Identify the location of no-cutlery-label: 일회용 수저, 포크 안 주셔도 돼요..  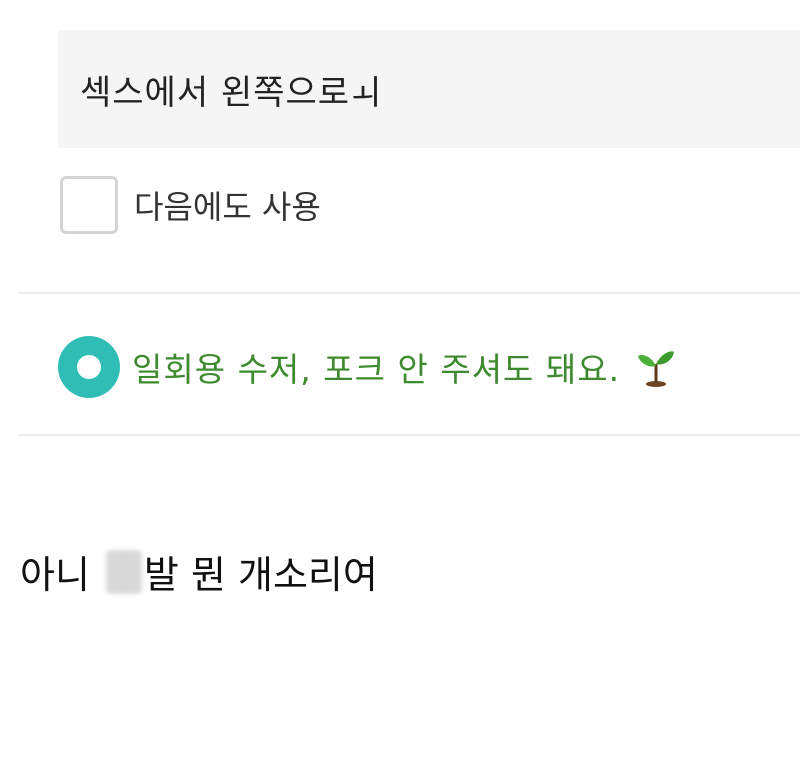
(376, 369).